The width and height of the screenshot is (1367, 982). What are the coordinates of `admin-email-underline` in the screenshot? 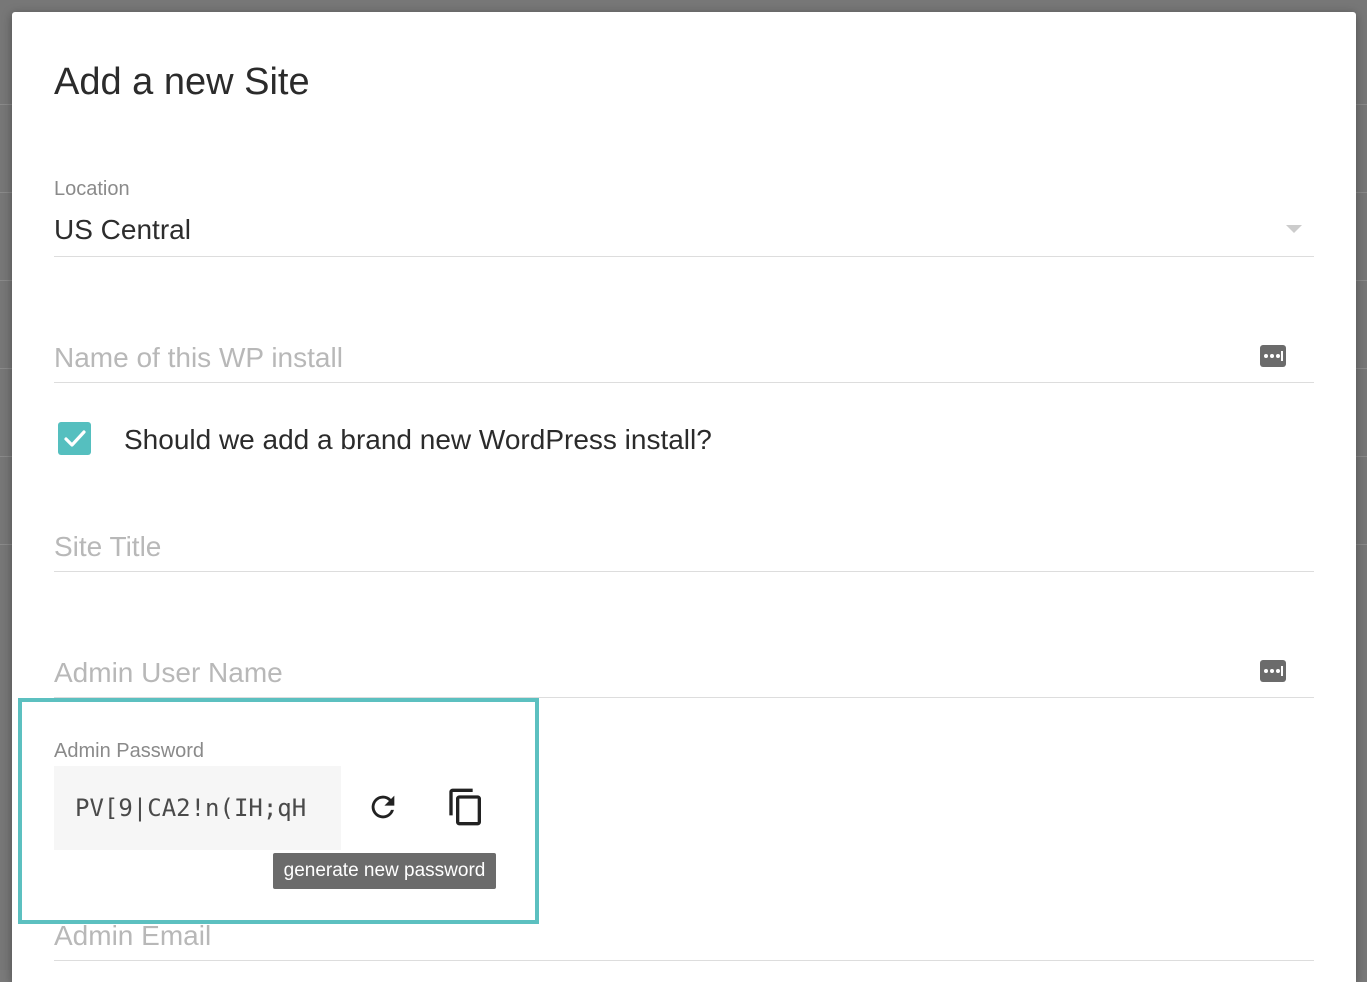 It's located at (684, 960).